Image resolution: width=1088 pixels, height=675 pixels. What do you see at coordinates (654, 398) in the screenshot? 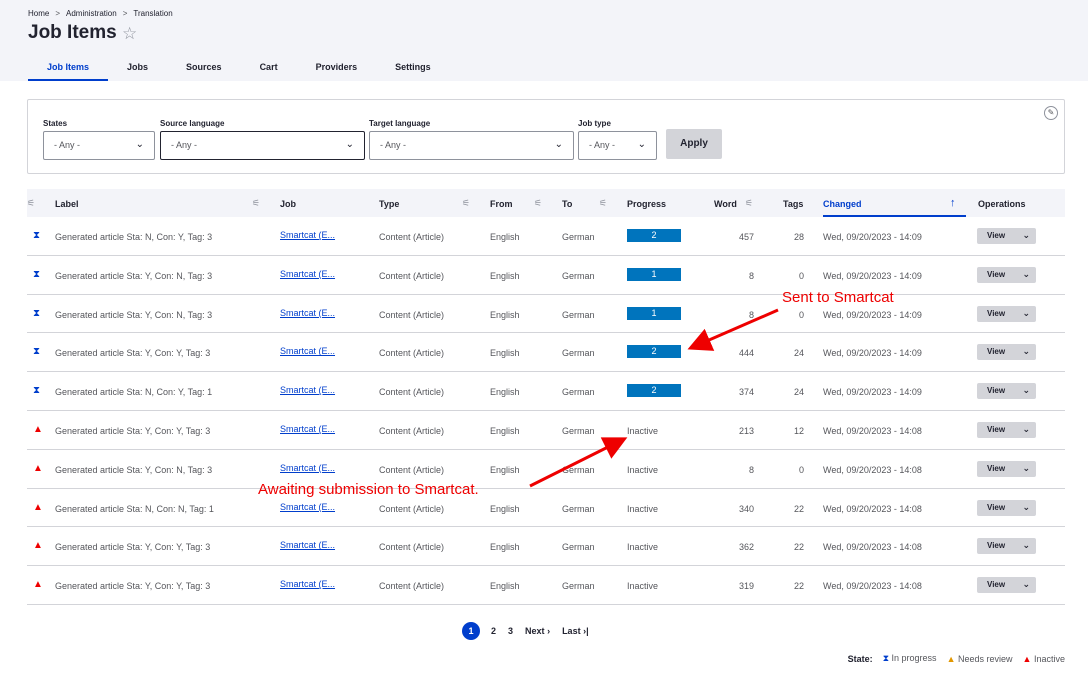
I see `annotation-arrows` at bounding box center [654, 398].